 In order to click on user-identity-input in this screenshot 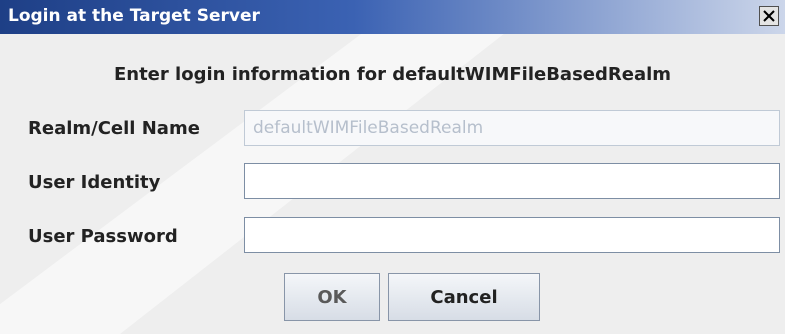, I will do `click(512, 181)`.